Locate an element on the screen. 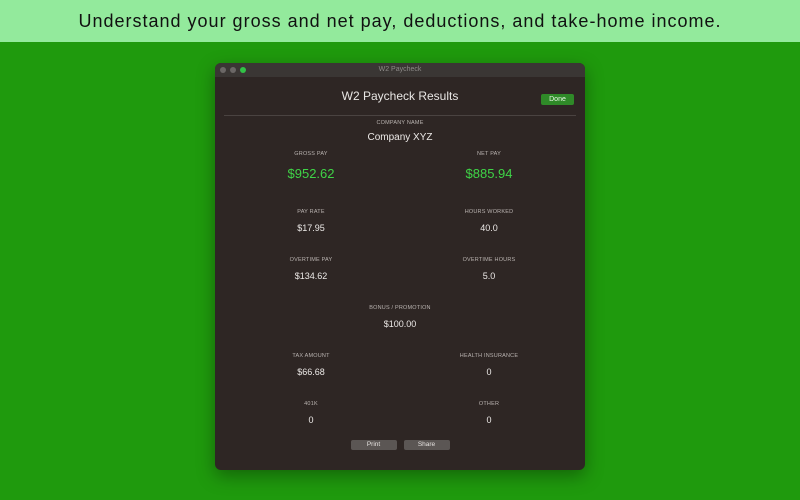 This screenshot has height=500, width=800. pay-rate-value: $17.95 is located at coordinates (311, 228).